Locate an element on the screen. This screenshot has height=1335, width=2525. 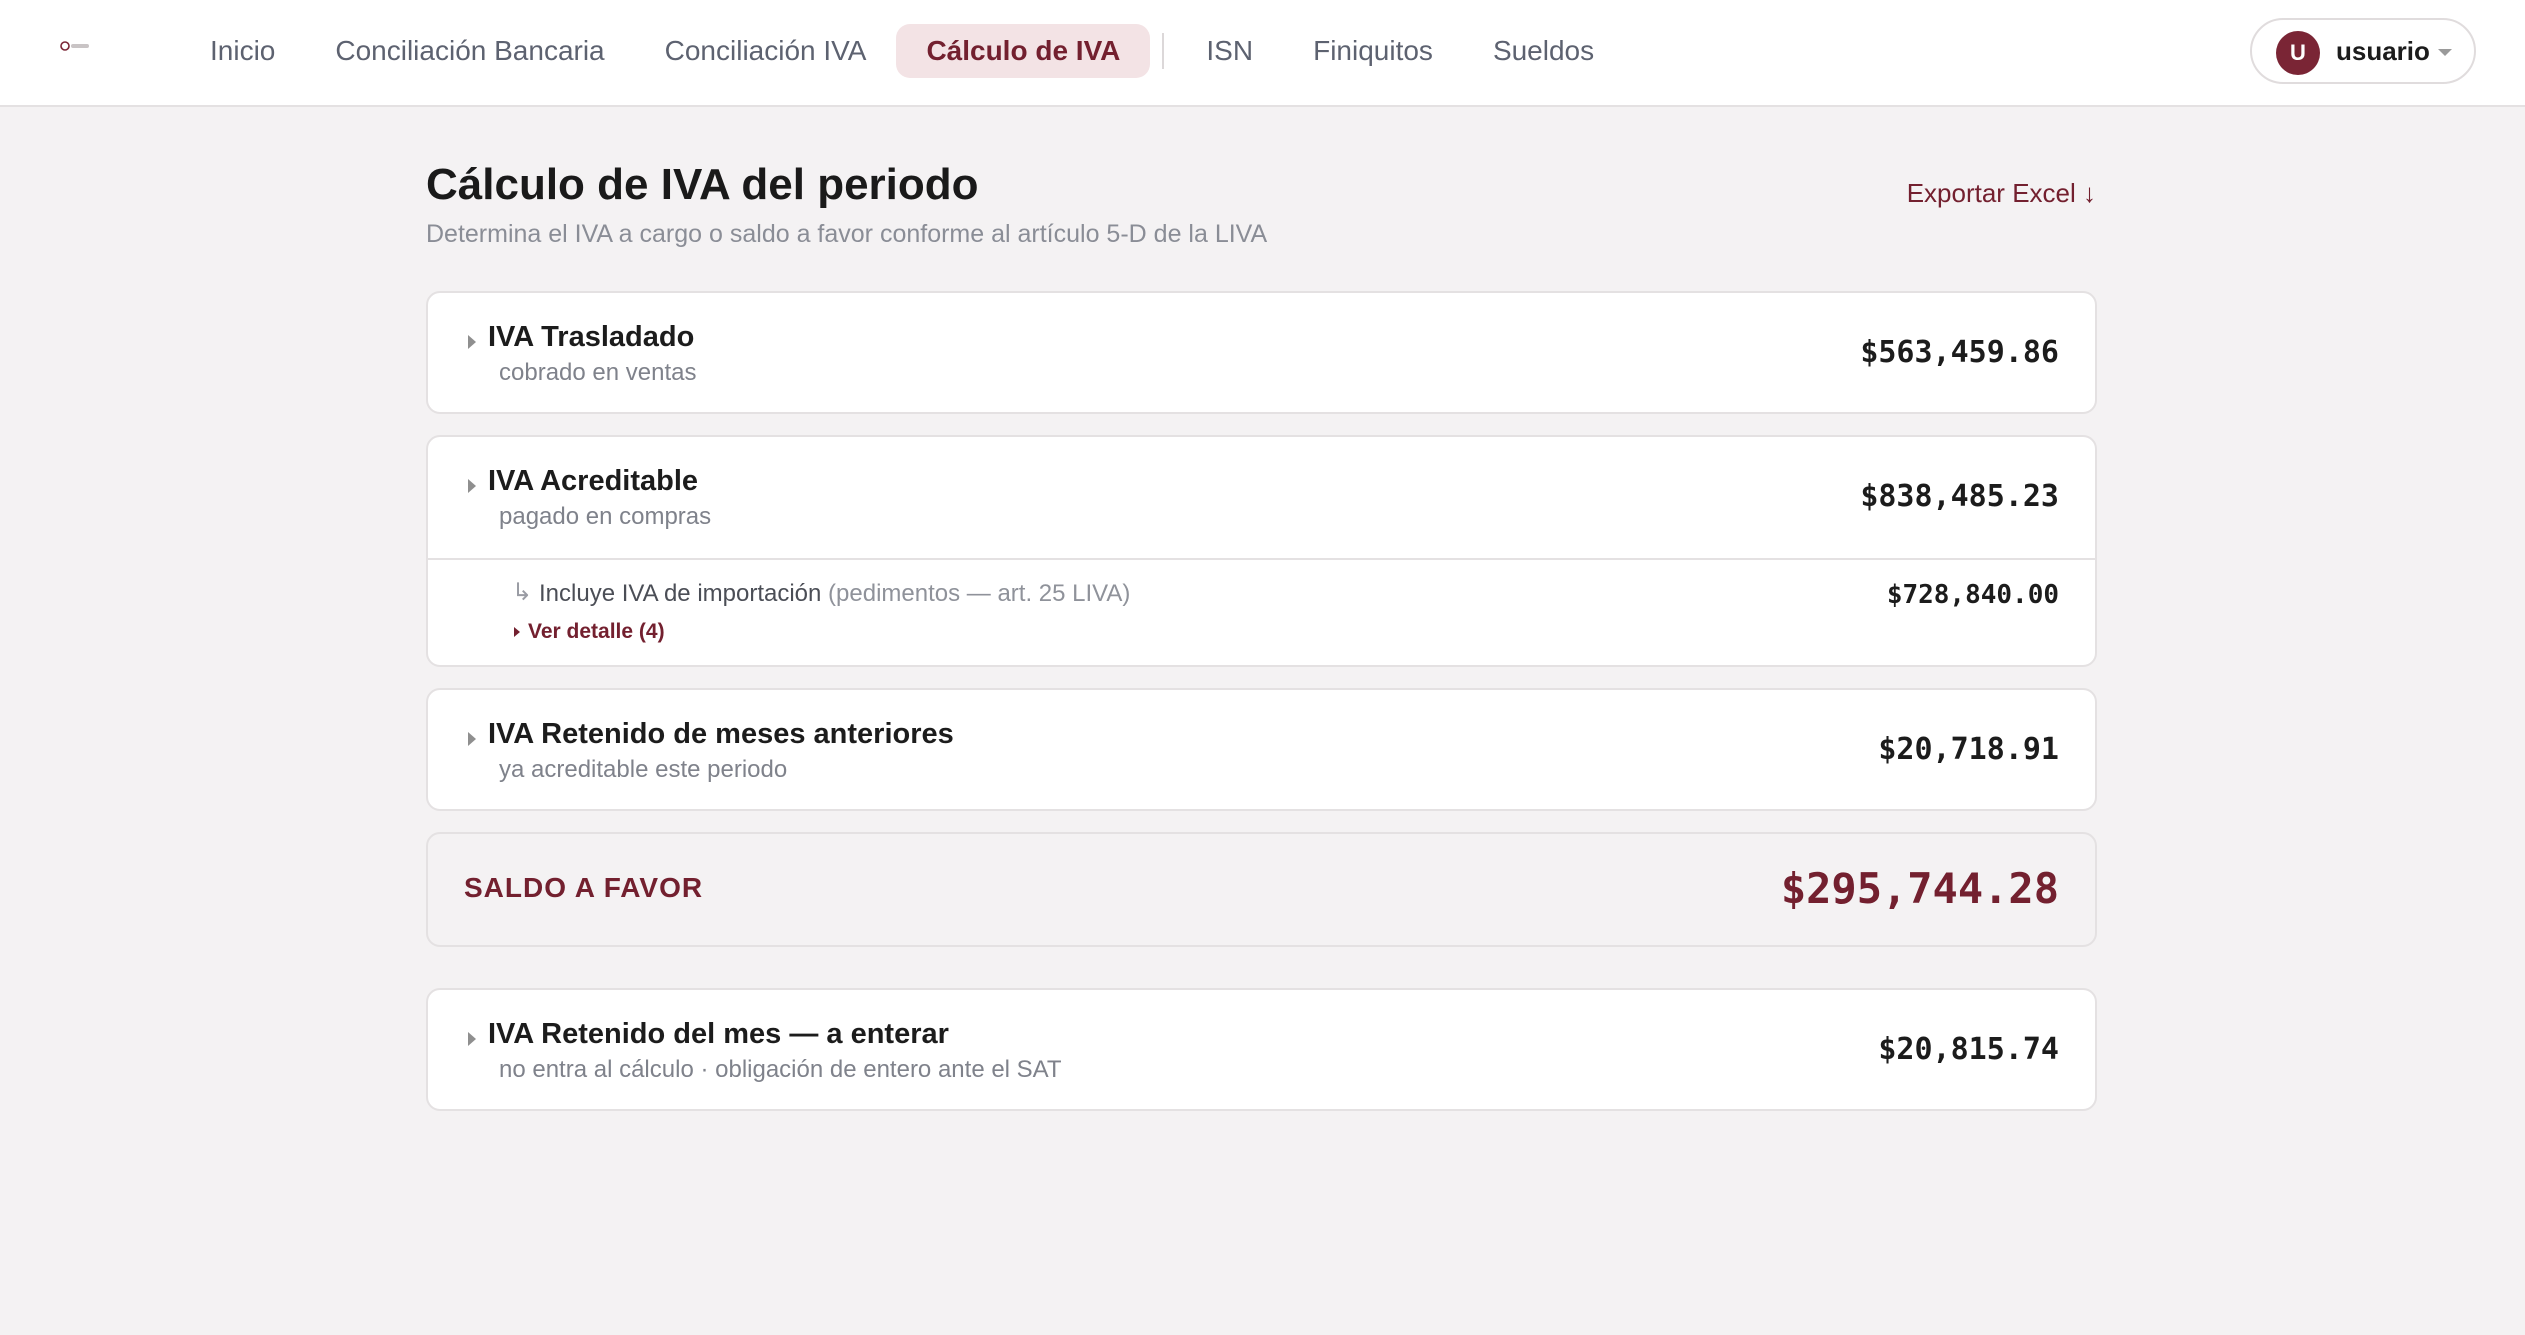
chevron-down-icon is located at coordinates (2445, 52).